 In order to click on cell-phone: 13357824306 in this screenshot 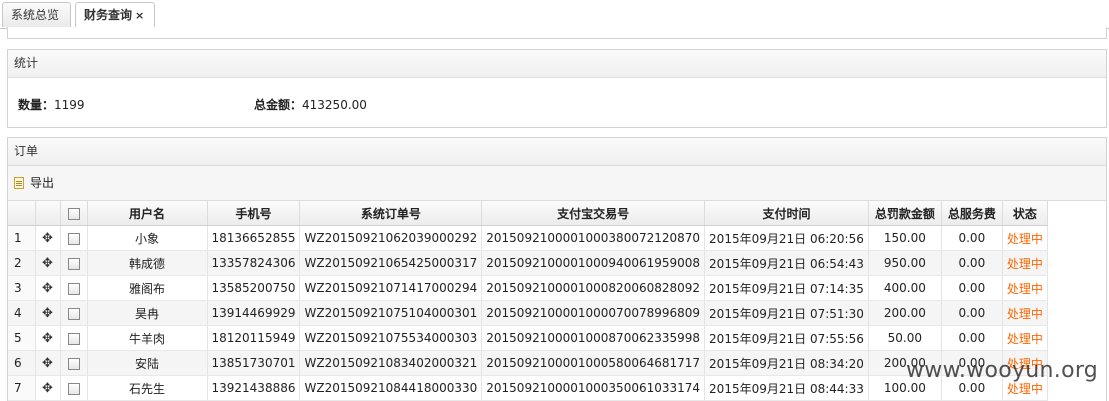, I will do `click(254, 263)`.